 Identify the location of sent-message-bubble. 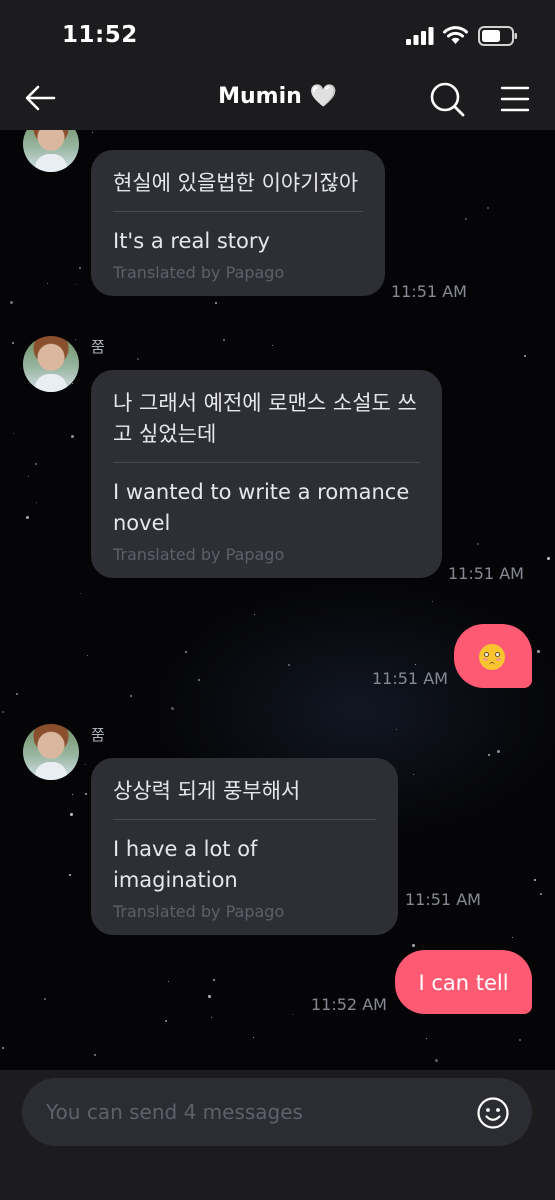
(493, 656).